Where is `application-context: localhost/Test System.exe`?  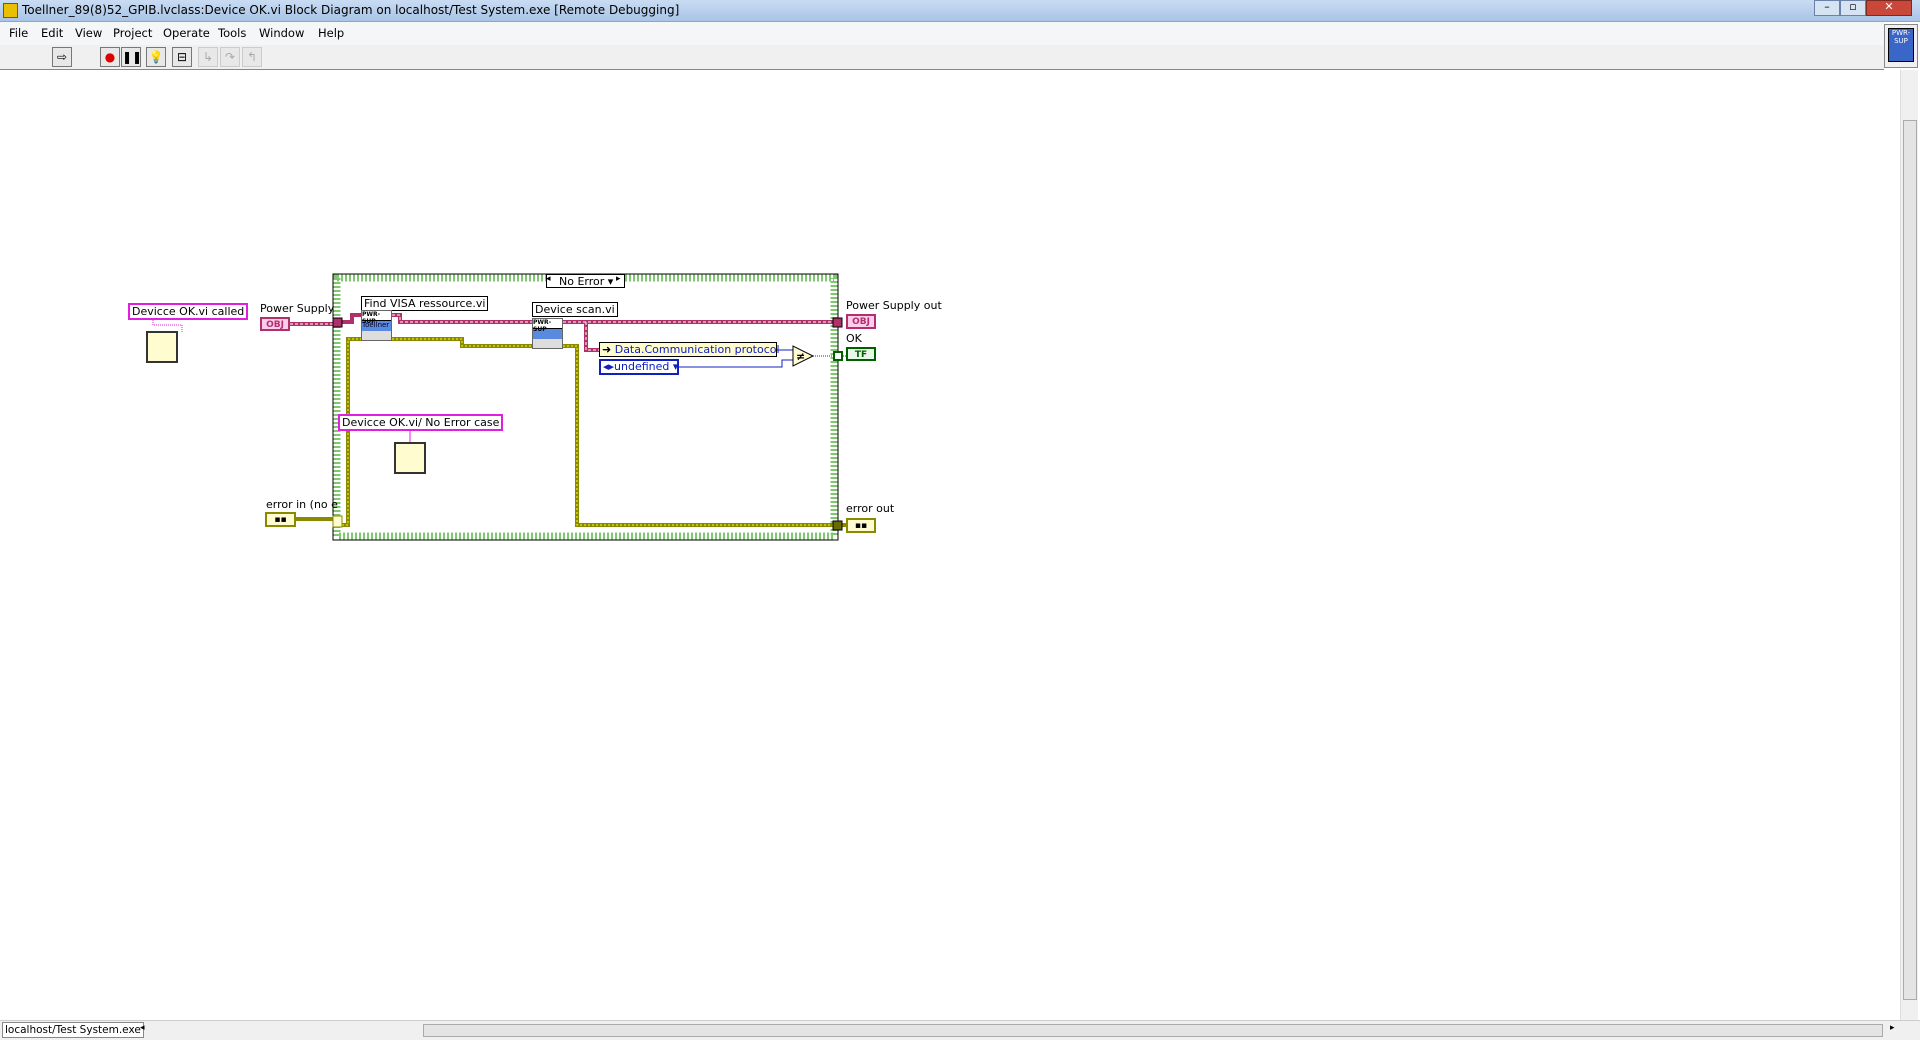 application-context: localhost/Test System.exe is located at coordinates (73, 1030).